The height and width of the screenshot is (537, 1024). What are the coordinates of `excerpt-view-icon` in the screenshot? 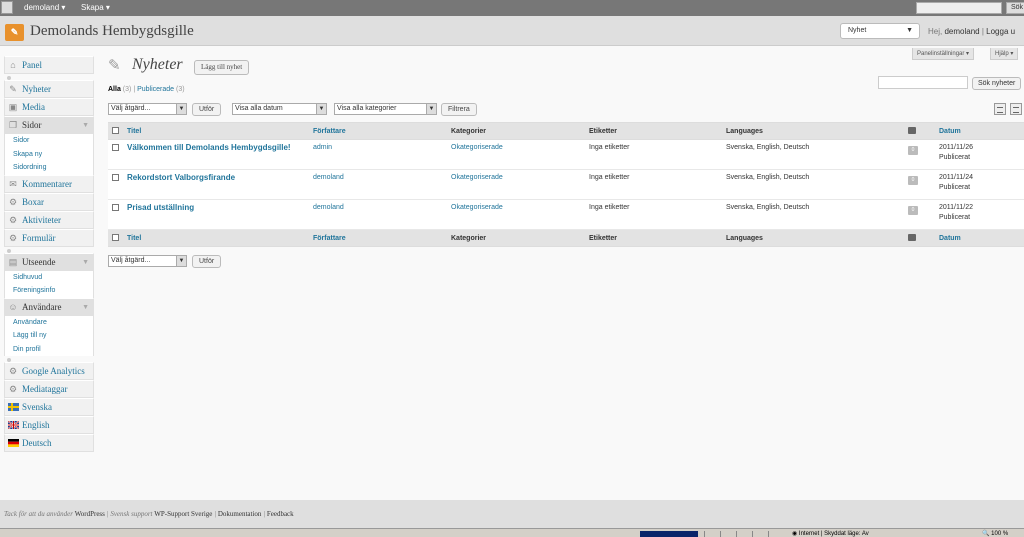 It's located at (1016, 109).